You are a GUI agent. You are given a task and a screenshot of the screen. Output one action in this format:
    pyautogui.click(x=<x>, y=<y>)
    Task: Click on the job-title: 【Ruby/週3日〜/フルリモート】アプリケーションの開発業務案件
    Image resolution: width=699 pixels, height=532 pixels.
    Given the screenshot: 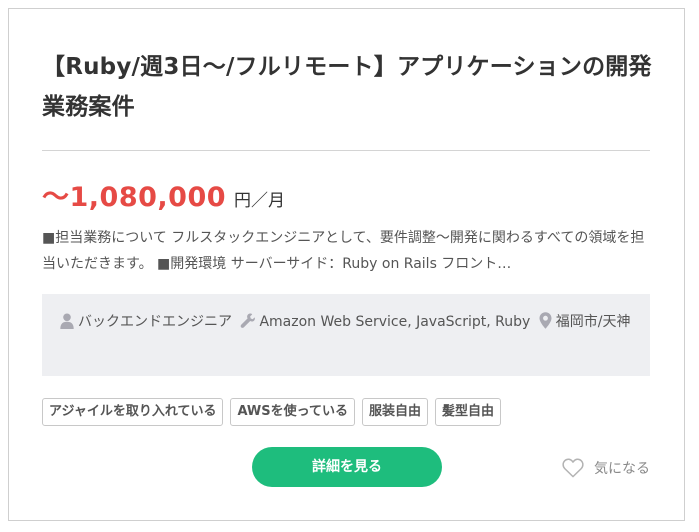 What is the action you would take?
    pyautogui.click(x=352, y=87)
    